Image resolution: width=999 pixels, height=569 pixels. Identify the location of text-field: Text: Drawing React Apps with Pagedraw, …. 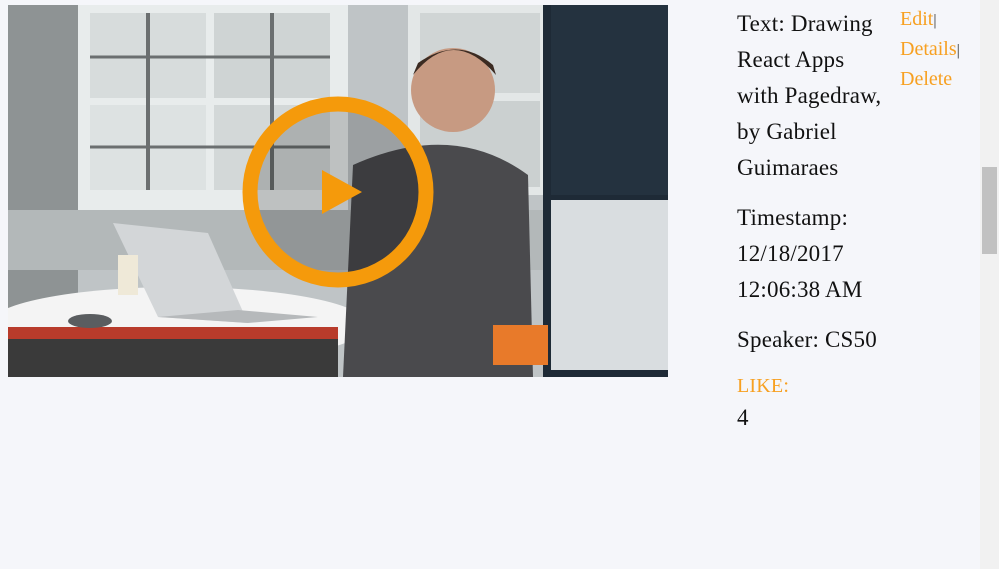
(814, 96).